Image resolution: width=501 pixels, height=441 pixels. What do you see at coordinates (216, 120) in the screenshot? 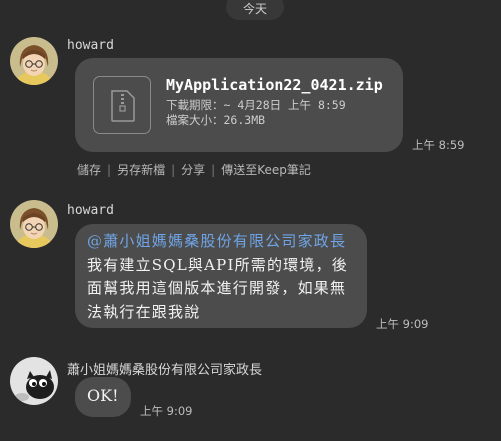
I see `file-size: 檔案大小：26.3MB` at bounding box center [216, 120].